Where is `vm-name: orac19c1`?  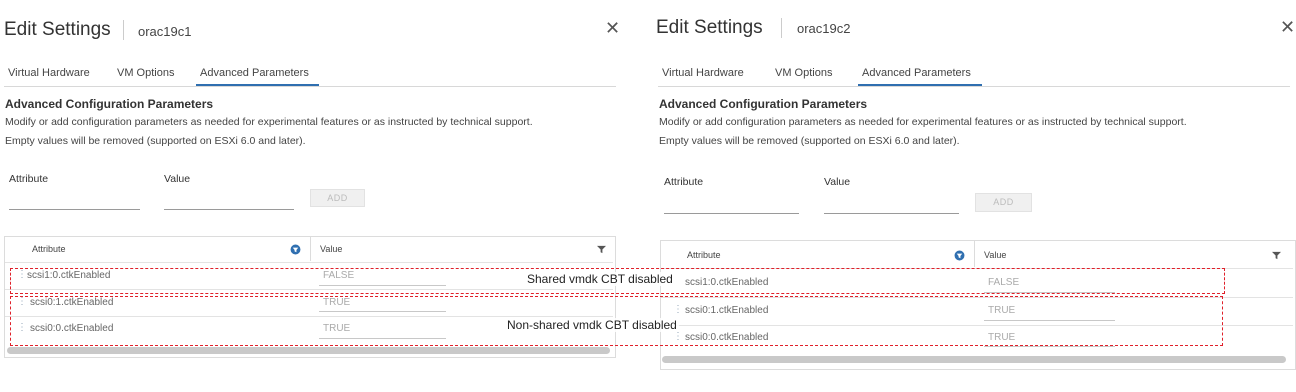
vm-name: orac19c1 is located at coordinates (165, 31).